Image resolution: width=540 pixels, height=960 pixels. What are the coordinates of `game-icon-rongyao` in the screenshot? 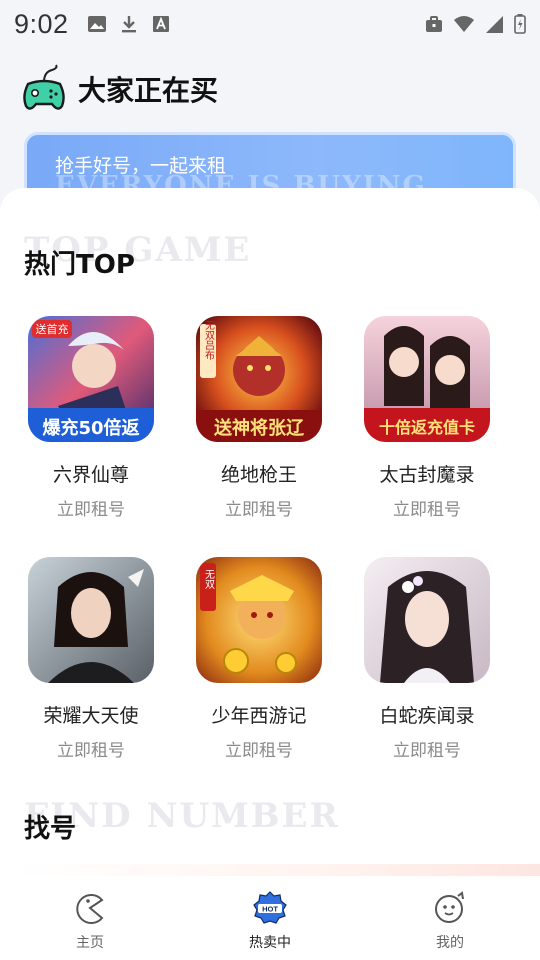 It's located at (91, 620).